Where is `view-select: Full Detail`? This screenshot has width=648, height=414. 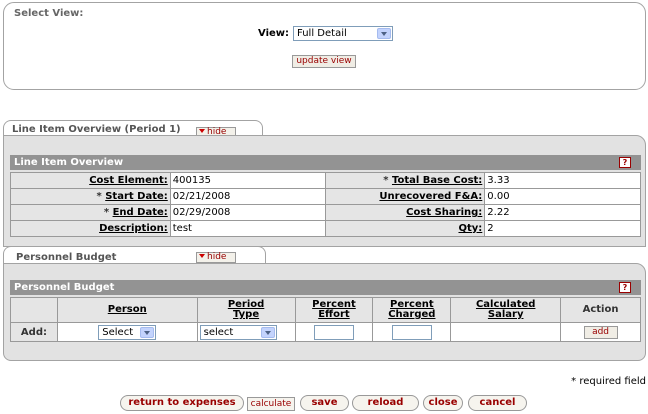 view-select: Full Detail is located at coordinates (343, 33).